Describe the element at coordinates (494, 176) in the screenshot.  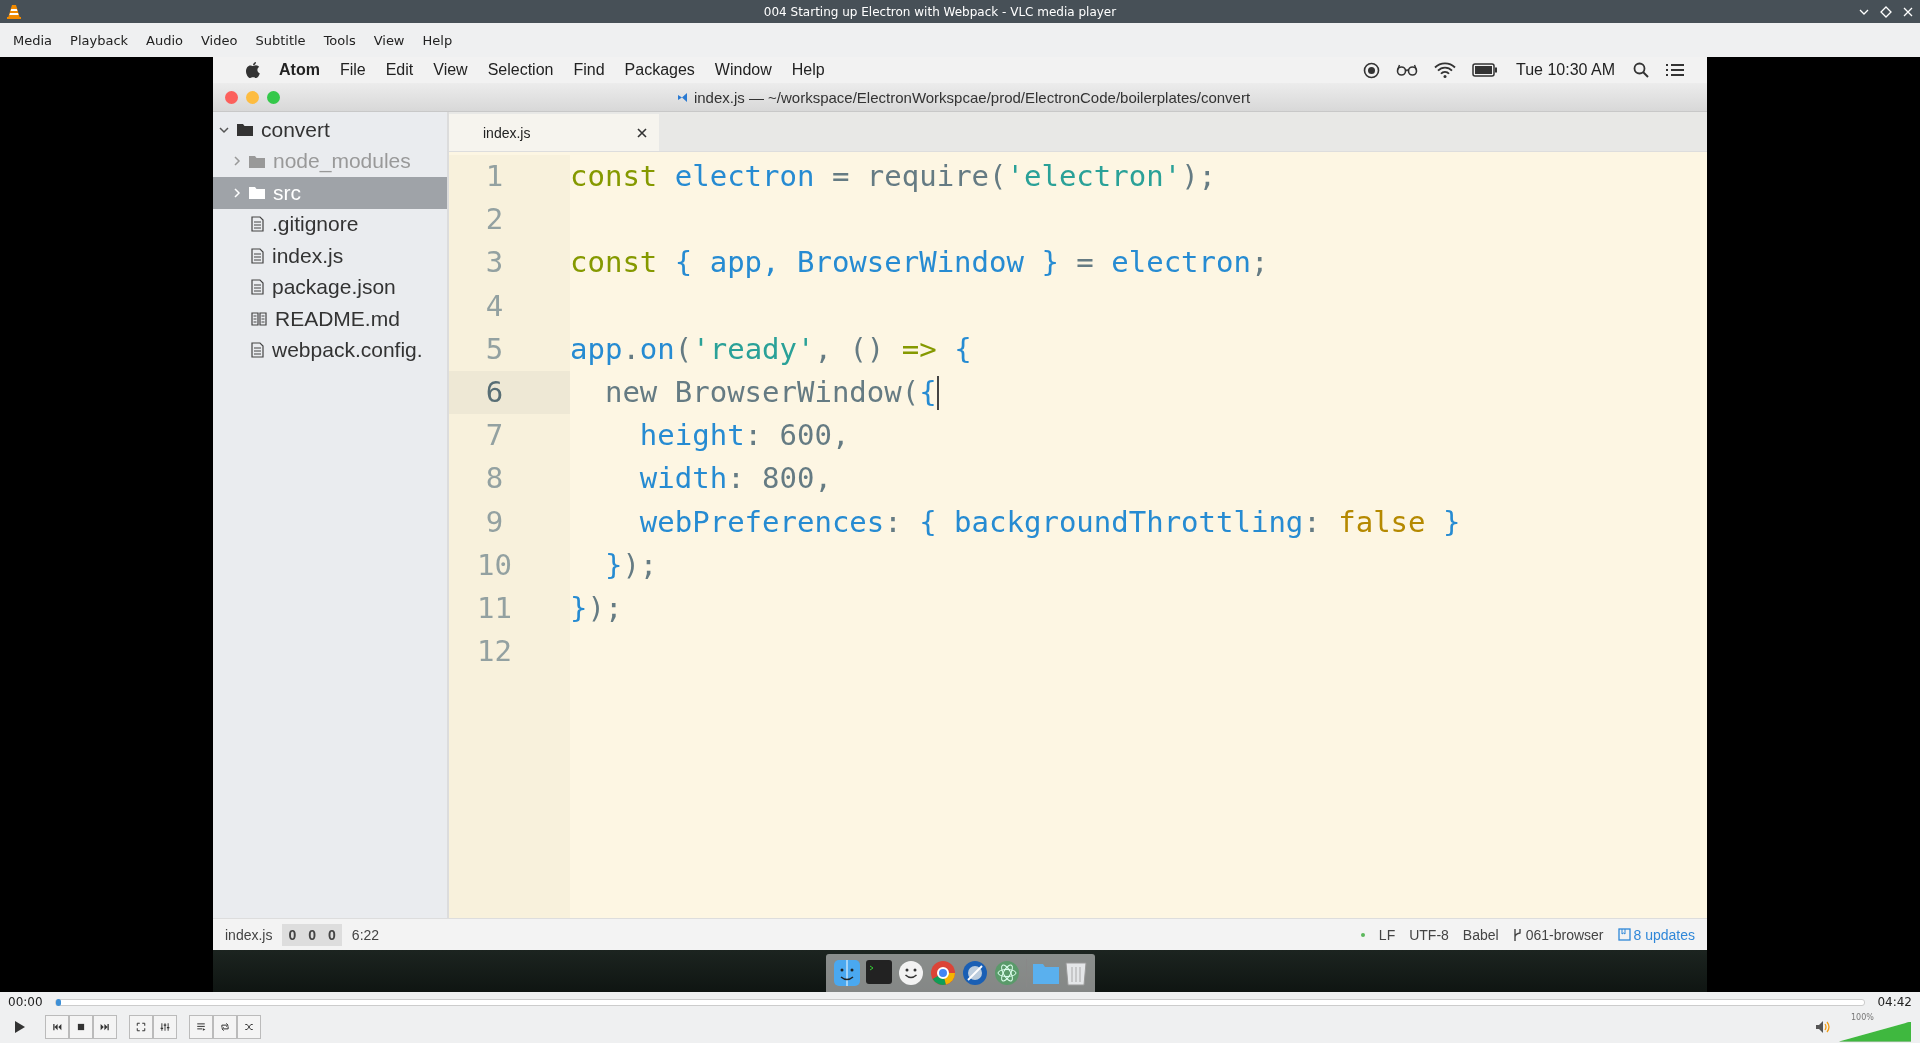
I see `line-number: 1` at that location.